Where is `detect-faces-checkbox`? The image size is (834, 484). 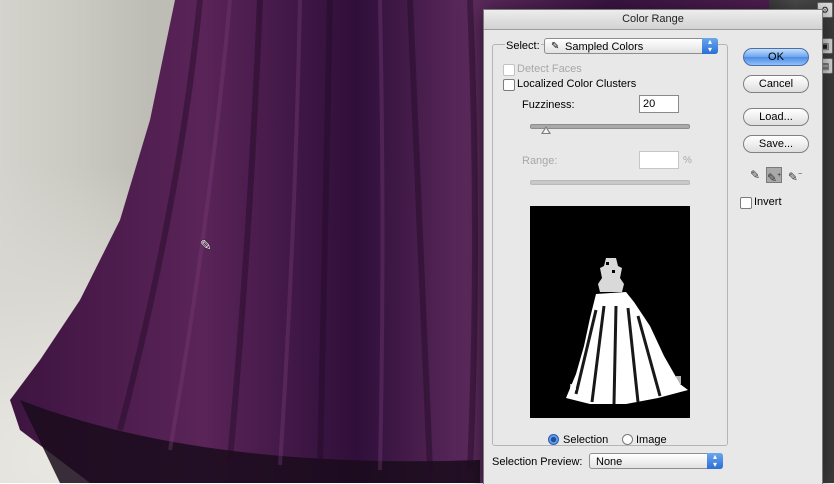 detect-faces-checkbox is located at coordinates (509, 70).